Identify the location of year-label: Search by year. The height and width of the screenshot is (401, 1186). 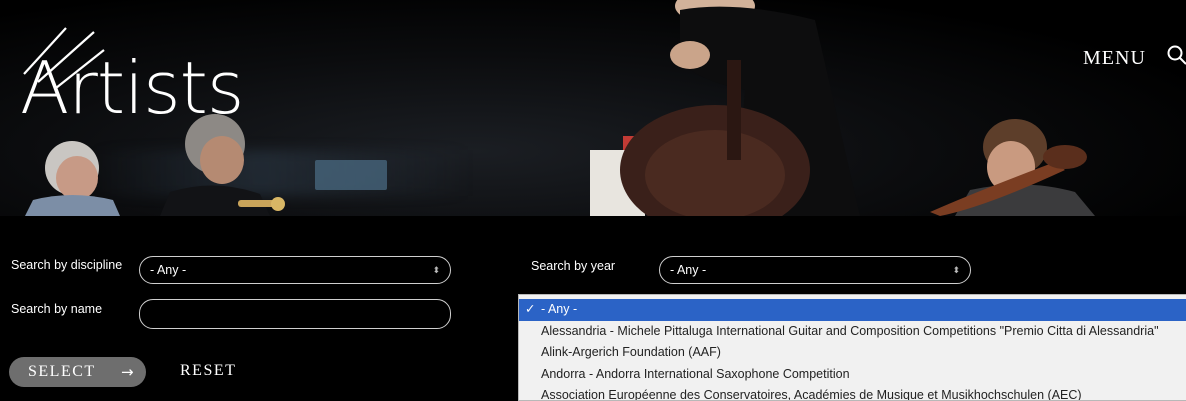
(573, 266).